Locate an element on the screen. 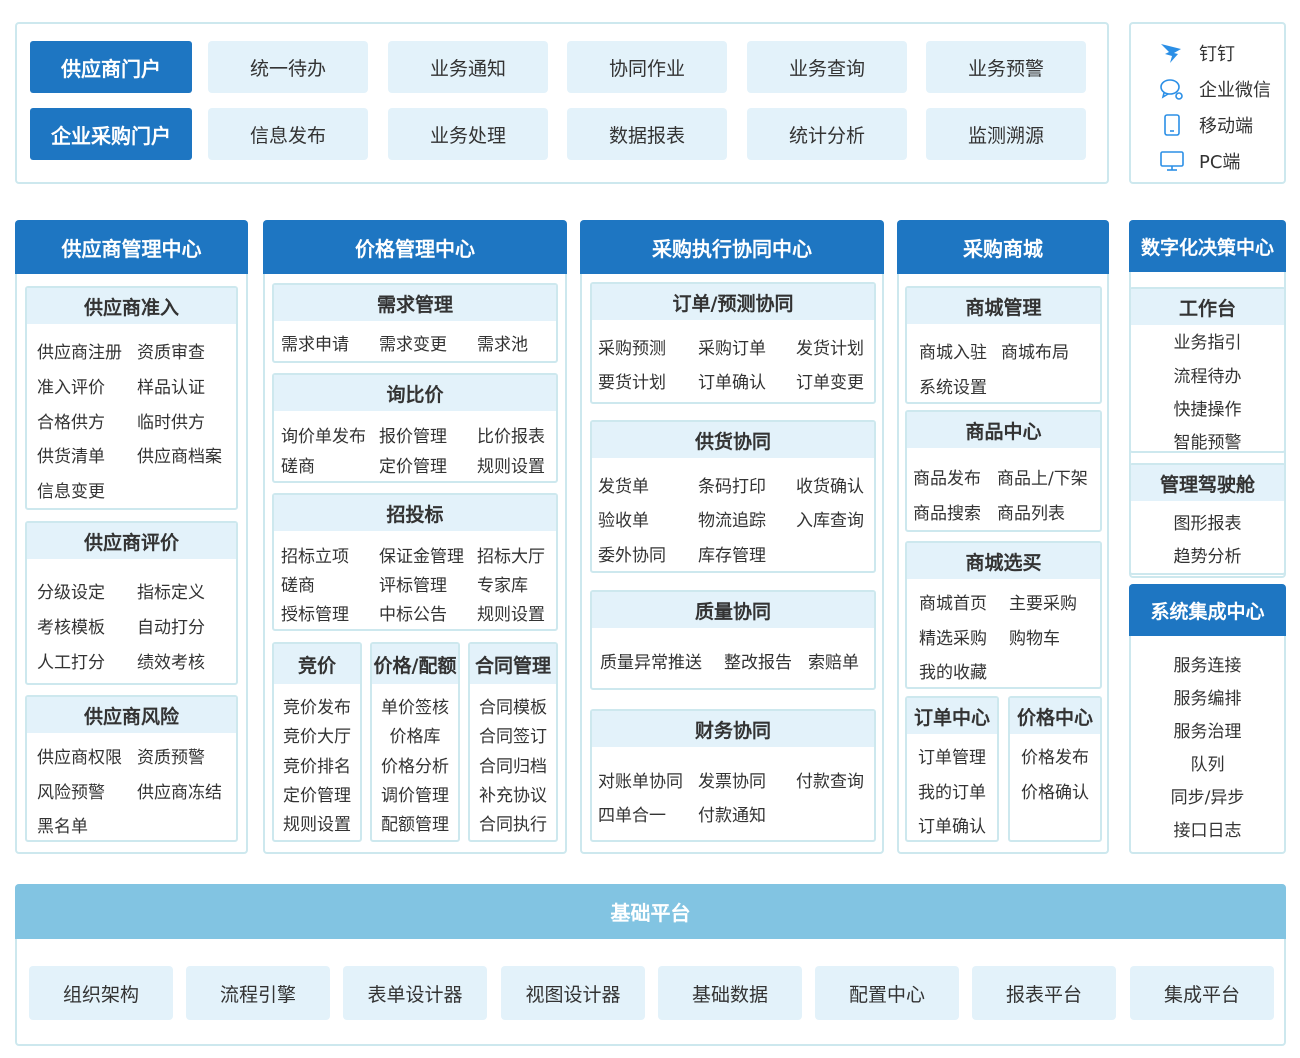 This screenshot has width=1300, height=1058. module-item: 供应商注册 is located at coordinates (79, 350).